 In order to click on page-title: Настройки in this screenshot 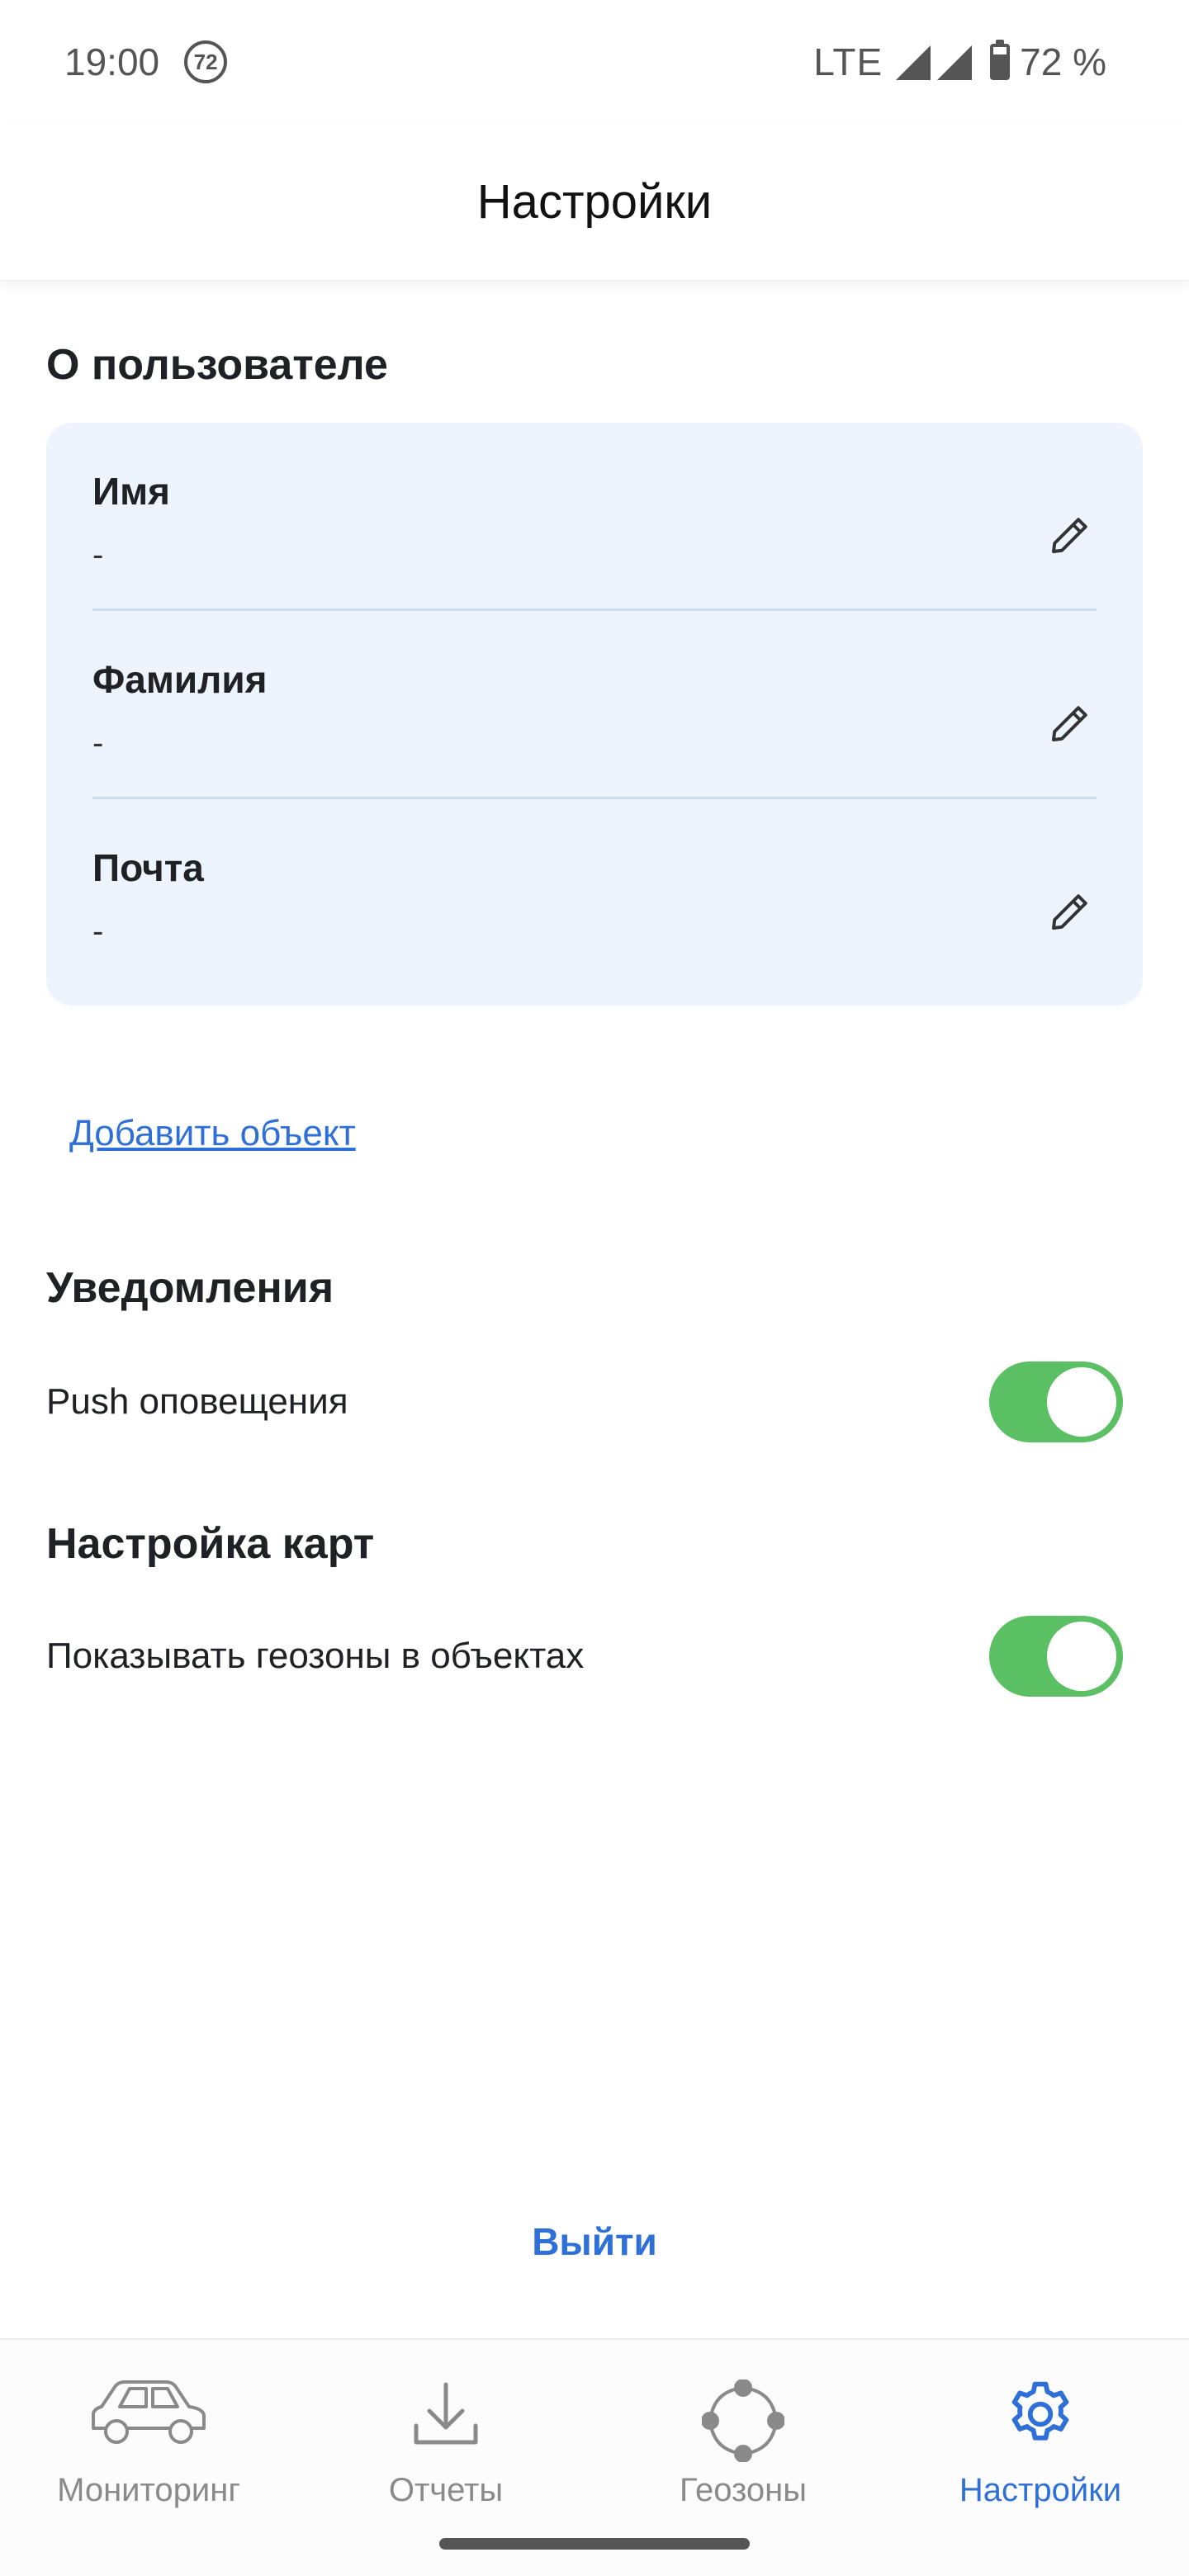, I will do `click(594, 202)`.